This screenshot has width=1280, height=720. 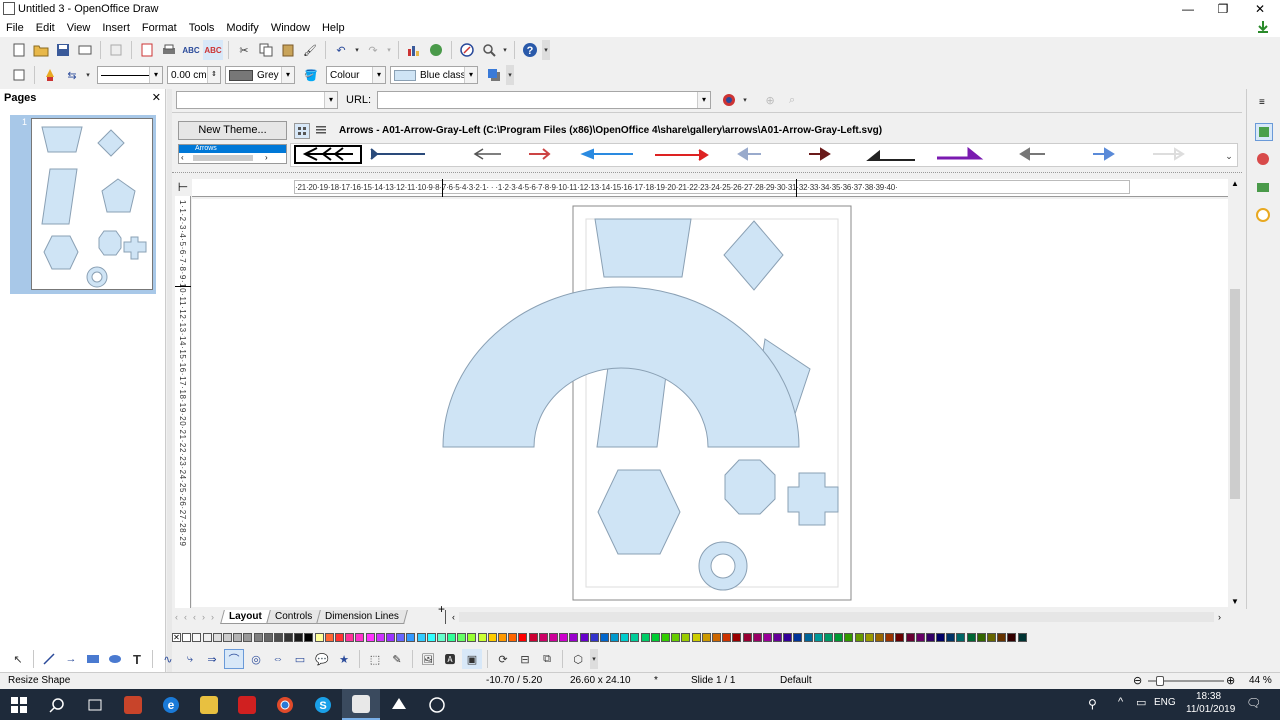 What do you see at coordinates (792, 100) in the screenshot?
I see `search-web-icon: ⌕` at bounding box center [792, 100].